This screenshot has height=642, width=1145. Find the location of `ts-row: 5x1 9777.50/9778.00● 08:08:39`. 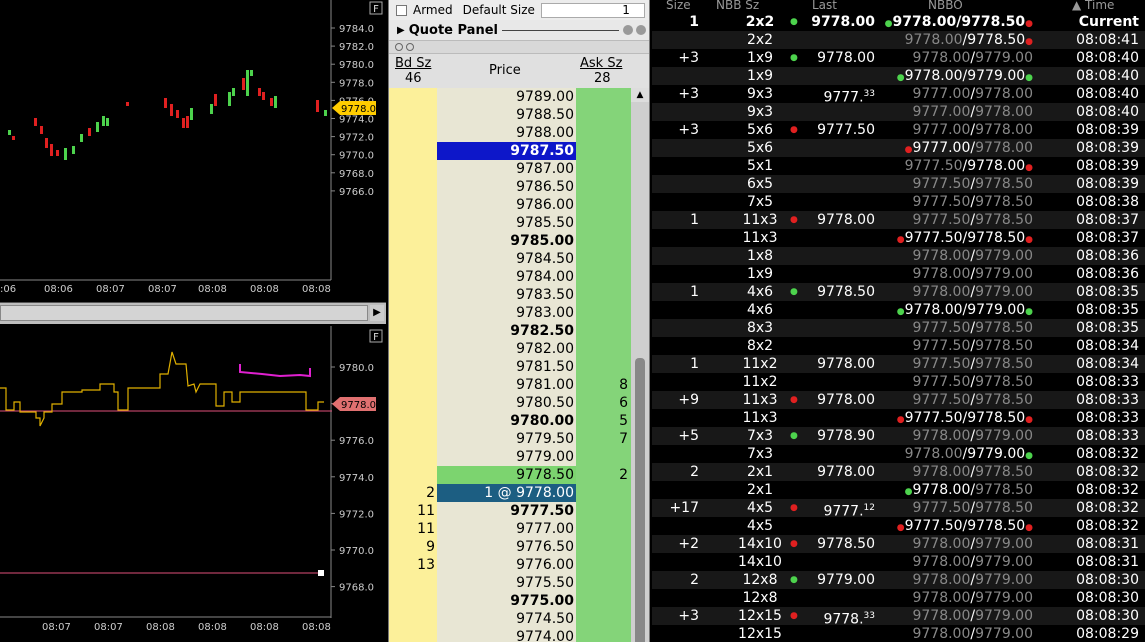

ts-row: 5x1 9777.50/9778.00● 08:08:39 is located at coordinates (898, 166).